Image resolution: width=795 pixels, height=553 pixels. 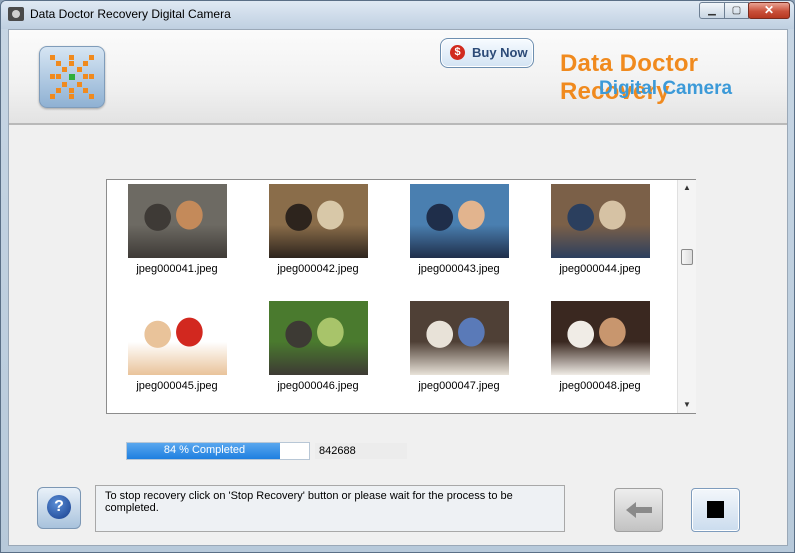 I want to click on file-name: jpeg000046.jpeg, so click(x=318, y=386).